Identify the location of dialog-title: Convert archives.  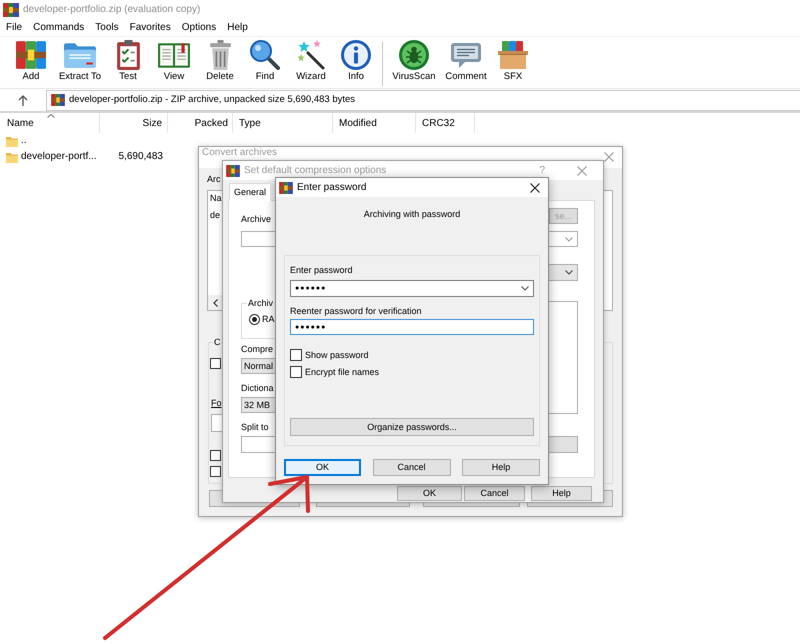
(240, 152).